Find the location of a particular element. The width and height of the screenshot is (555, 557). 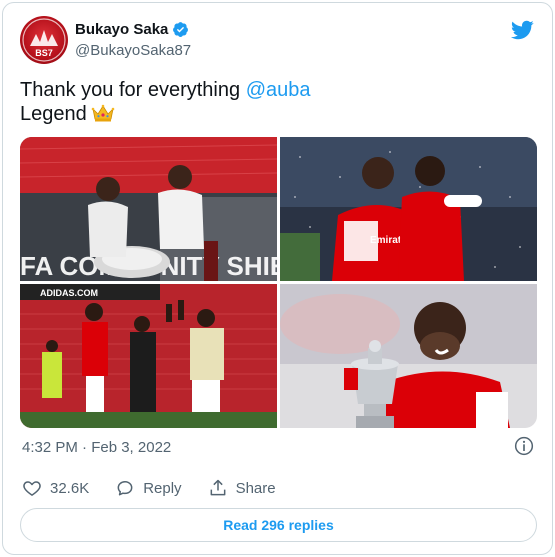

tweet-timestamp: 4:32 PM · Feb 3, 2022 is located at coordinates (96, 447).